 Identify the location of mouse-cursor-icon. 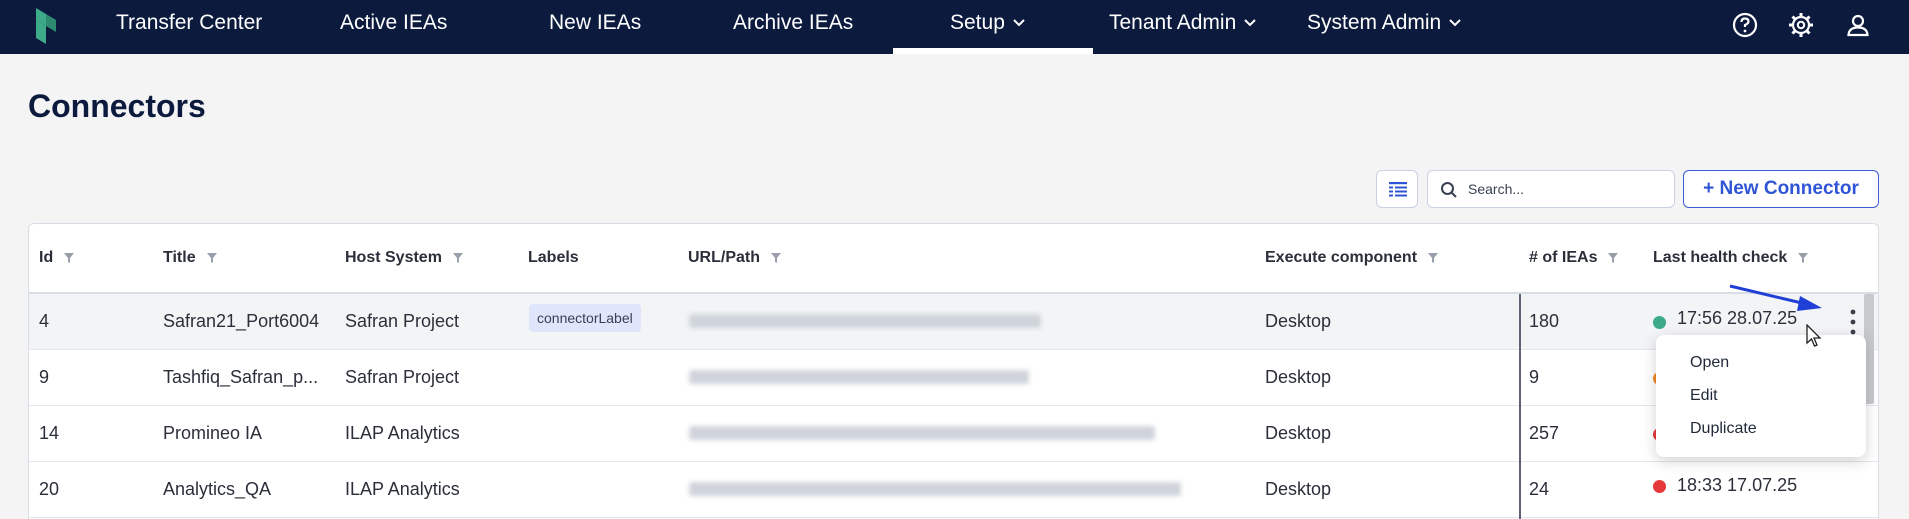
(1814, 335).